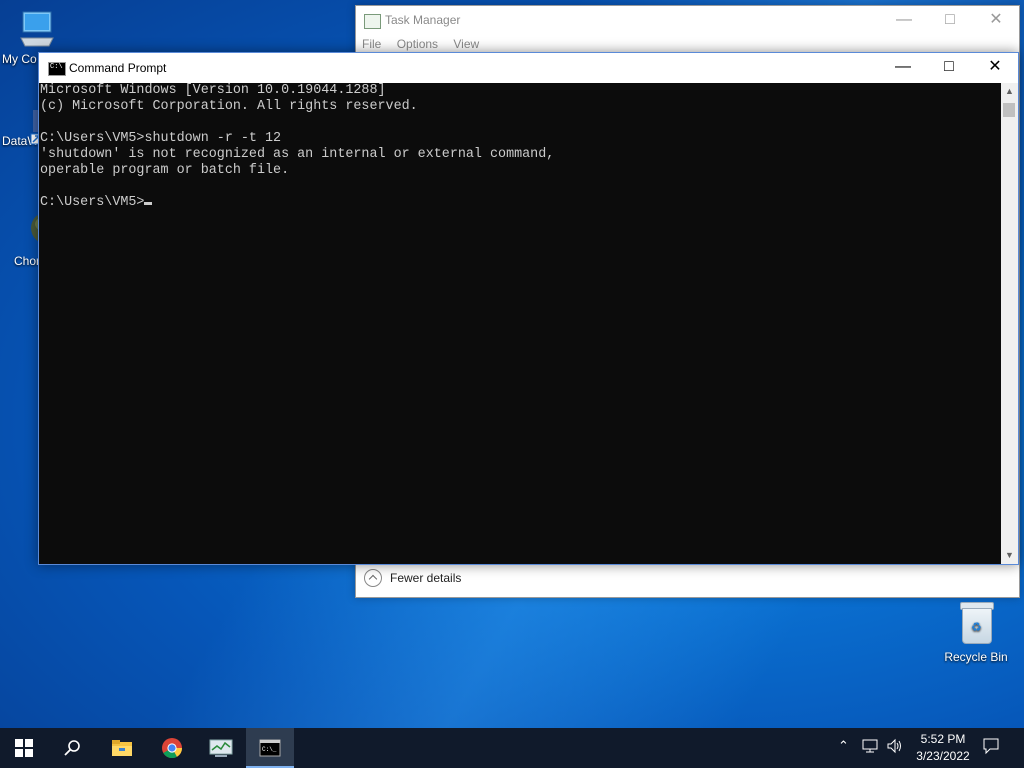 This screenshot has width=1024, height=768. Describe the element at coordinates (92, 202) in the screenshot. I see `console-prompt: C:\Users\VM5>` at that location.